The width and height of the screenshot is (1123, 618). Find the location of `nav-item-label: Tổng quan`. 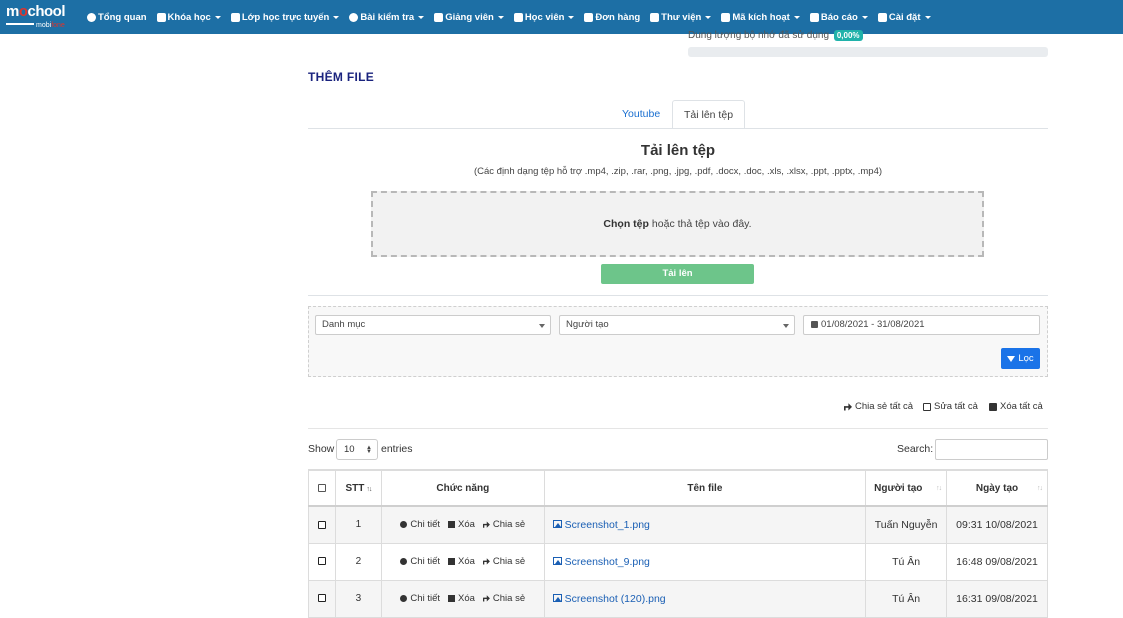

nav-item-label: Tổng quan is located at coordinates (122, 17).